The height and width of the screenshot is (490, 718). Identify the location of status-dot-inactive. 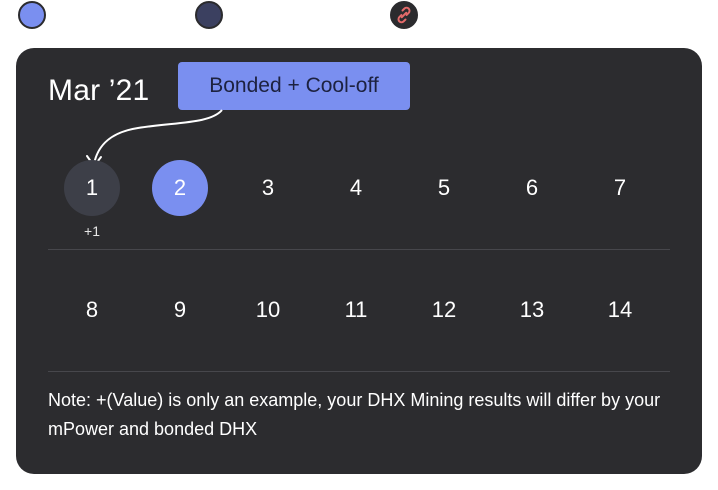
(209, 15).